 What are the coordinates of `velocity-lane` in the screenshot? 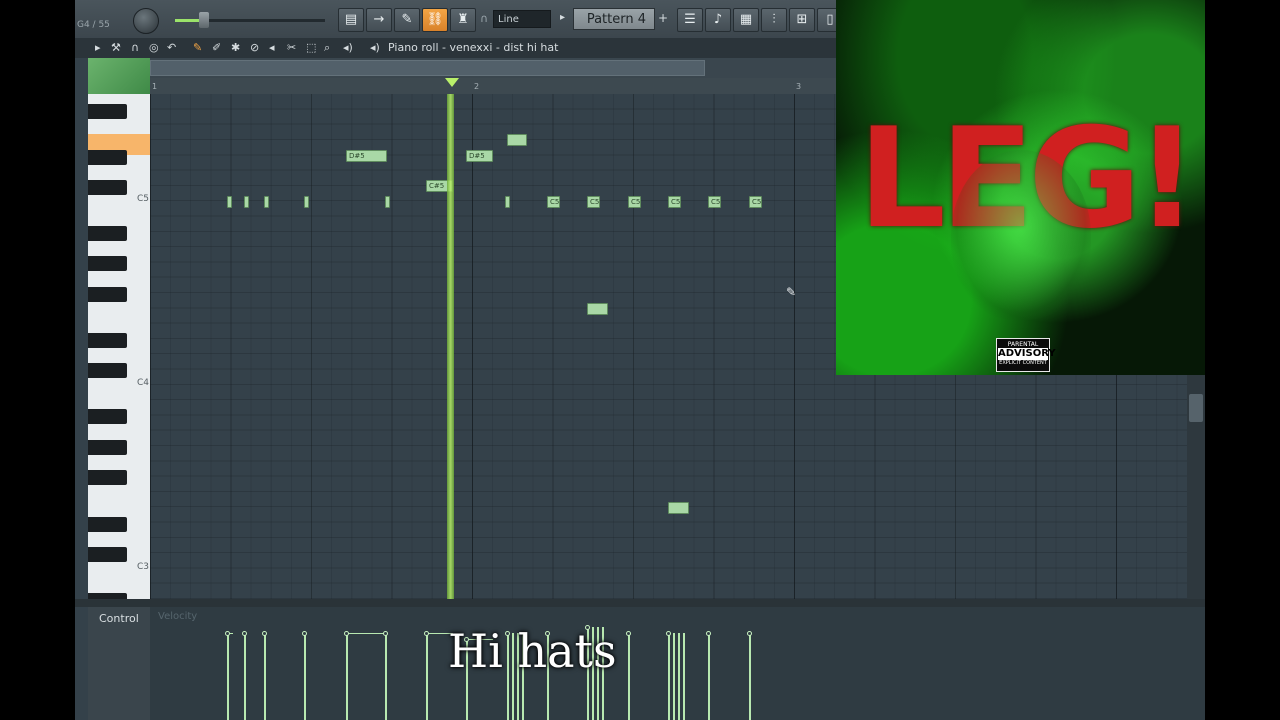 It's located at (677, 663).